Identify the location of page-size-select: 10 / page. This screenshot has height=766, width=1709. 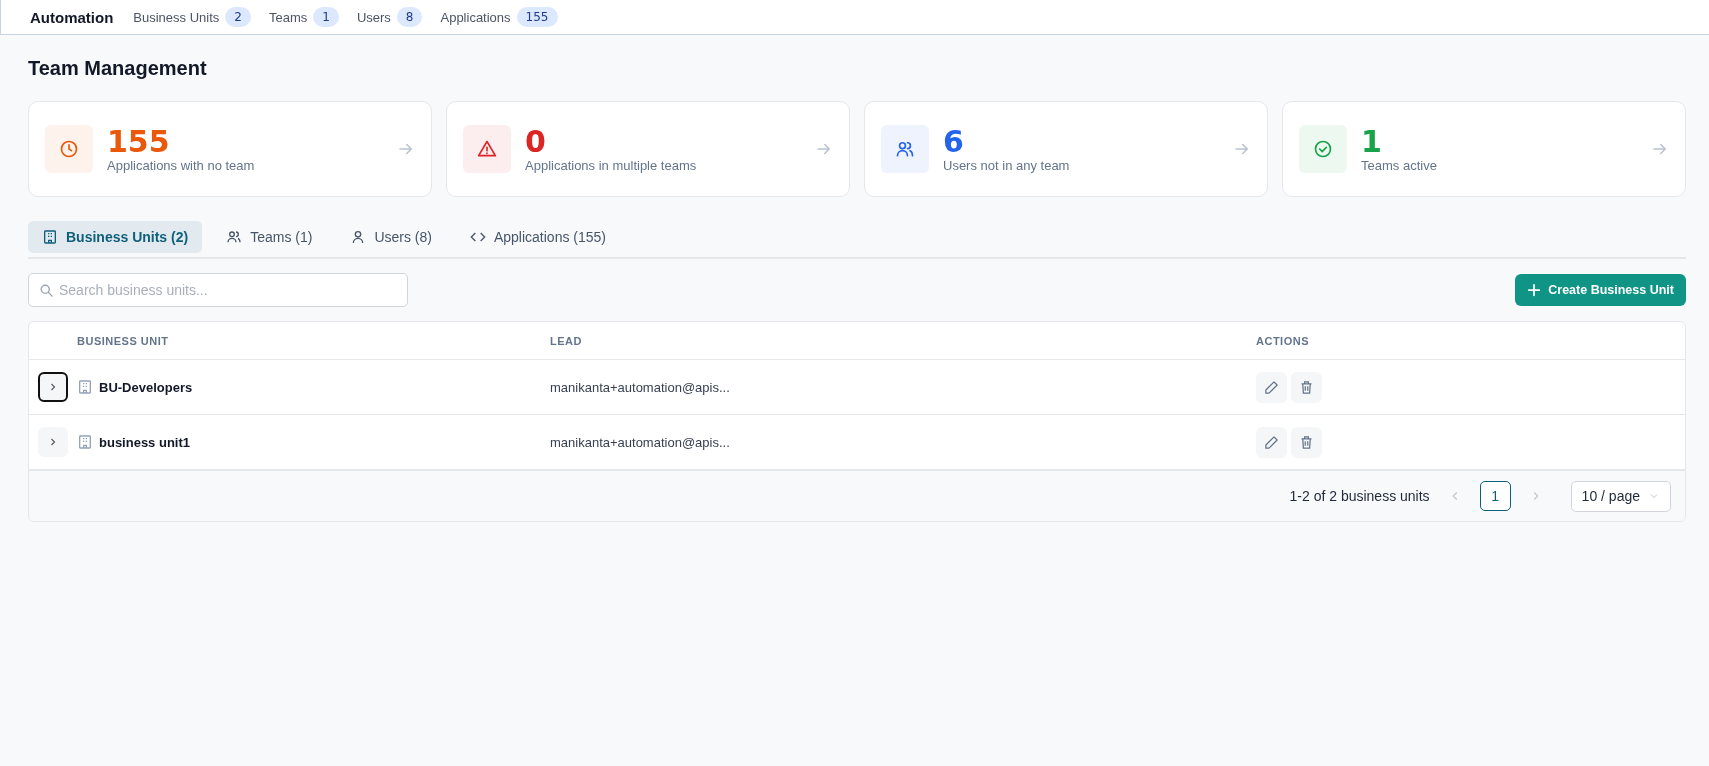
(1620, 496).